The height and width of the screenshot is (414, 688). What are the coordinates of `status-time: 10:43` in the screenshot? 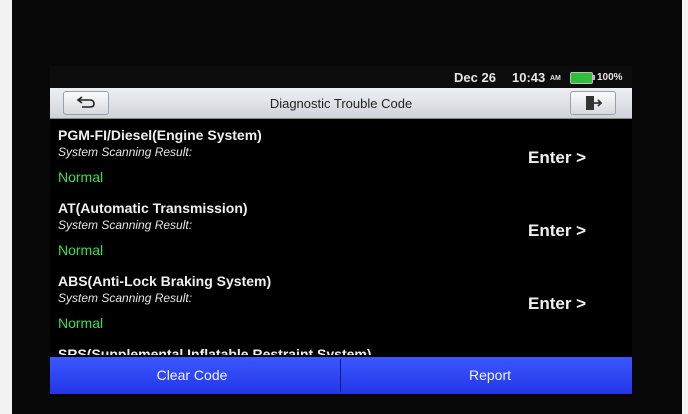 It's located at (529, 77).